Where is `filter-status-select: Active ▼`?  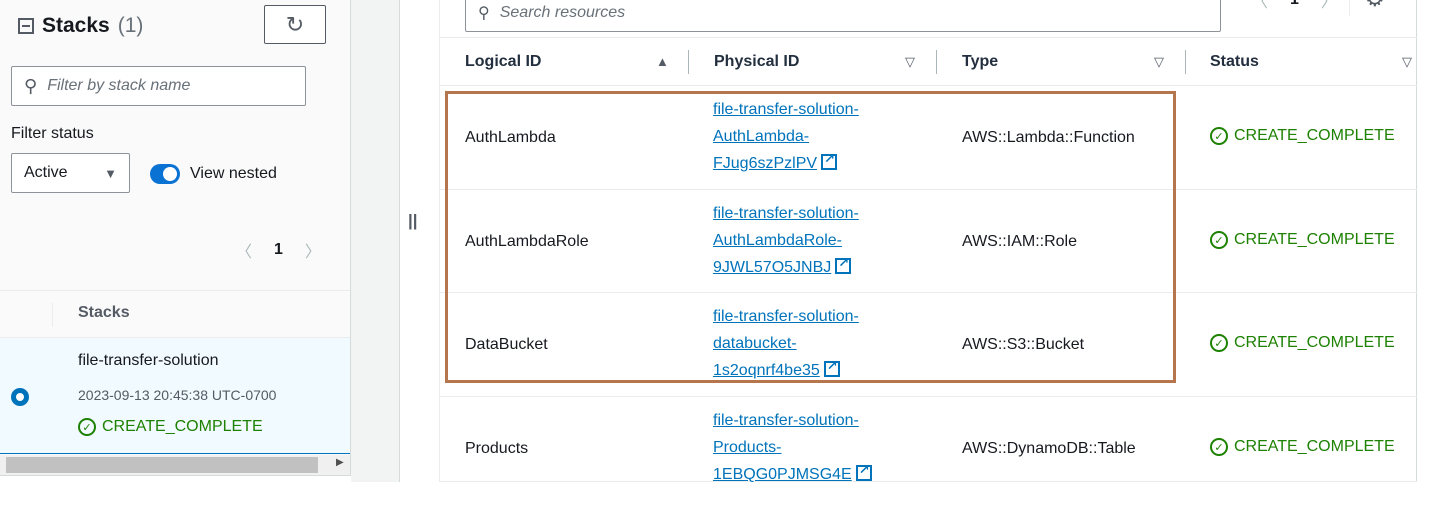 filter-status-select: Active ▼ is located at coordinates (70, 173).